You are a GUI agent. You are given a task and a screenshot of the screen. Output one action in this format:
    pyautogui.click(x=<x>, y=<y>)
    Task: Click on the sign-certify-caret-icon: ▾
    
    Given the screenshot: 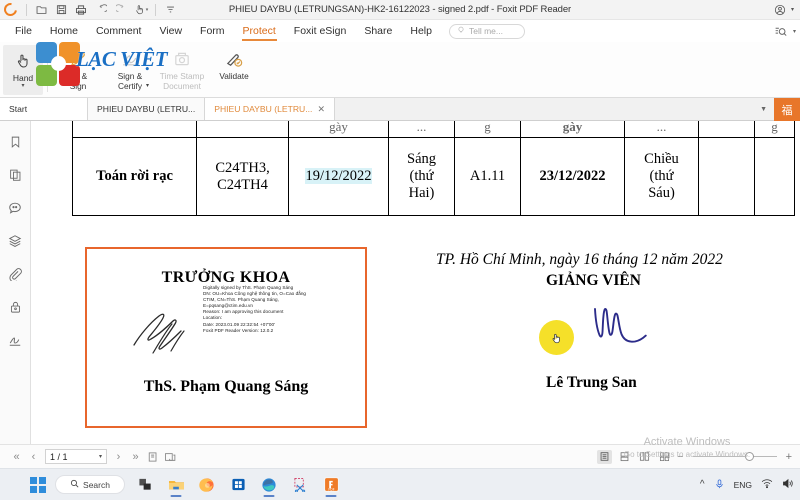 What is the action you would take?
    pyautogui.click(x=147, y=85)
    